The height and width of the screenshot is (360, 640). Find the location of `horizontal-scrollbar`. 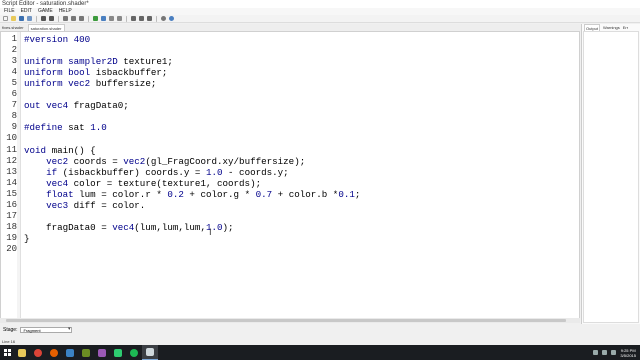

horizontal-scrollbar is located at coordinates (290, 320).